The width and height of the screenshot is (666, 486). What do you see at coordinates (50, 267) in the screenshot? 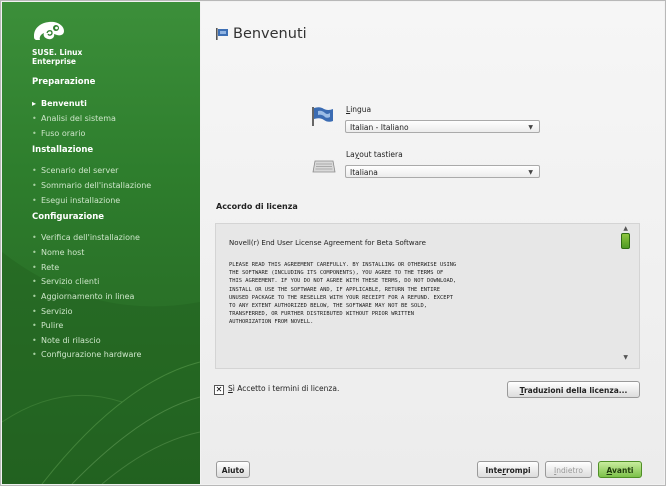
I see `sidebar-step-label: Rete` at bounding box center [50, 267].